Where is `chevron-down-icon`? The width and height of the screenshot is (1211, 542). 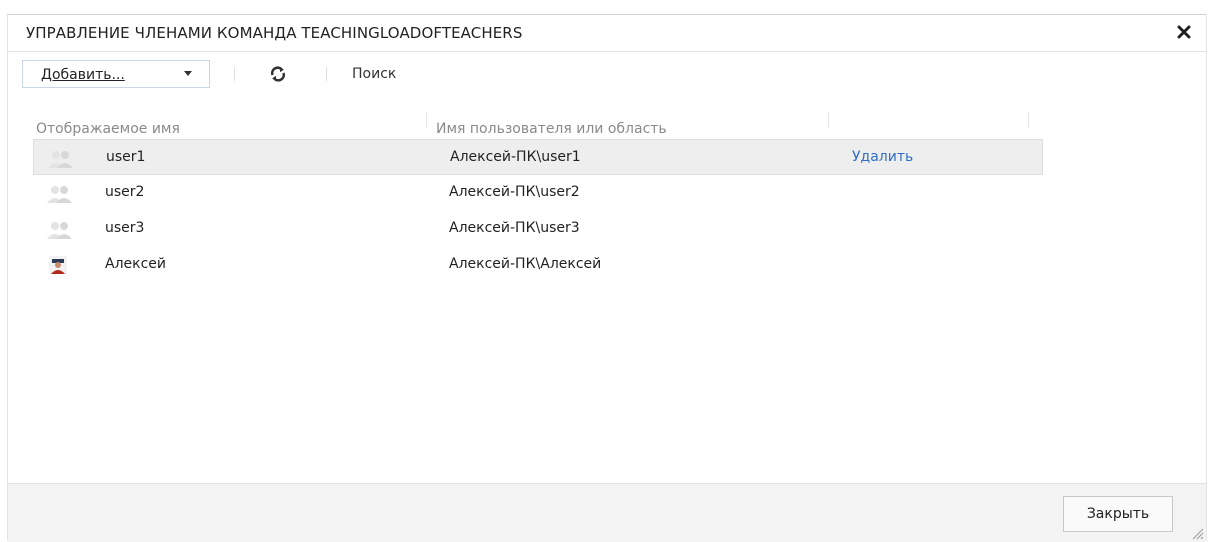
chevron-down-icon is located at coordinates (188, 73).